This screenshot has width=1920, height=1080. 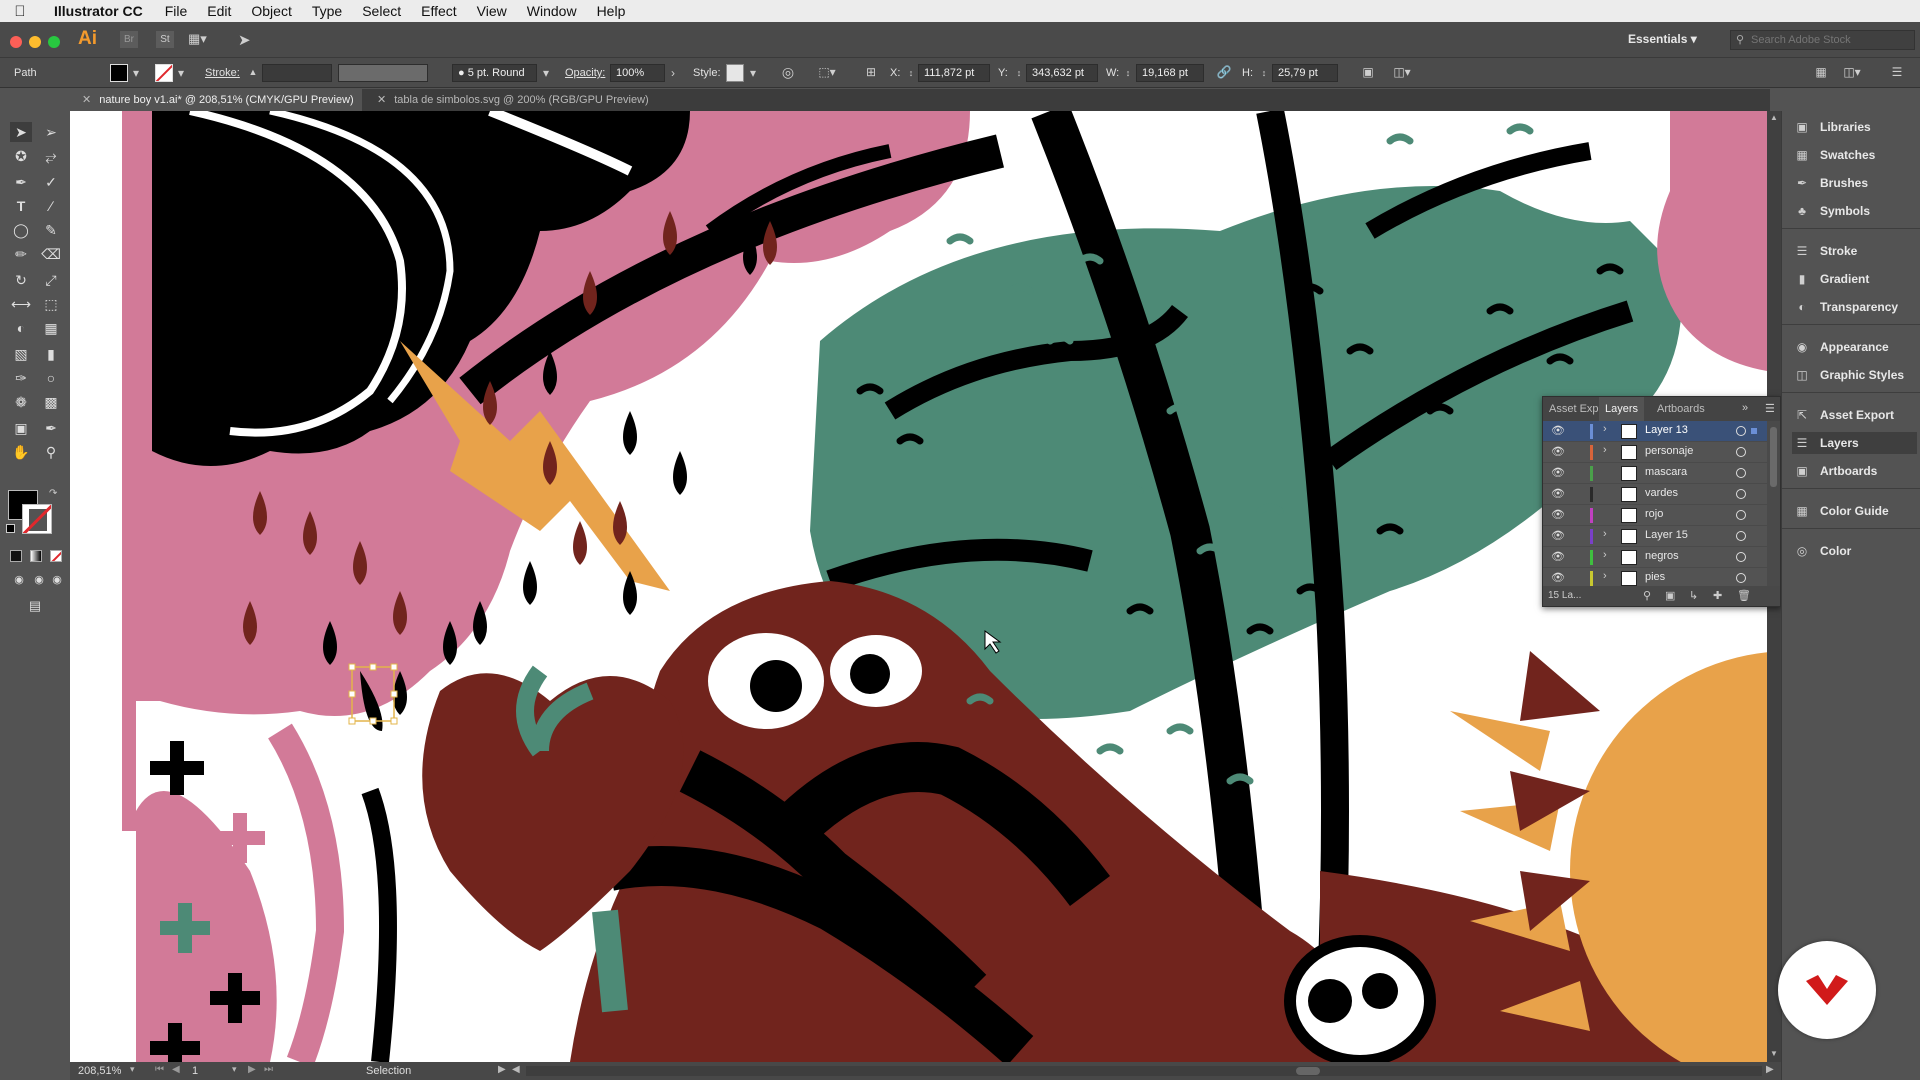 I want to click on create-new-layer-icon: ✚, so click(x=1717, y=595).